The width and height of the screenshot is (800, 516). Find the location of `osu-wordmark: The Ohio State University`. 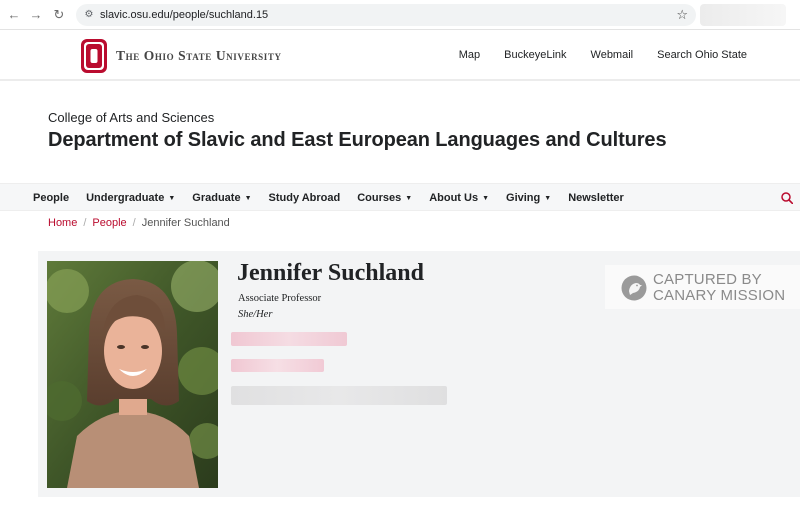

osu-wordmark: The Ohio State University is located at coordinates (199, 56).